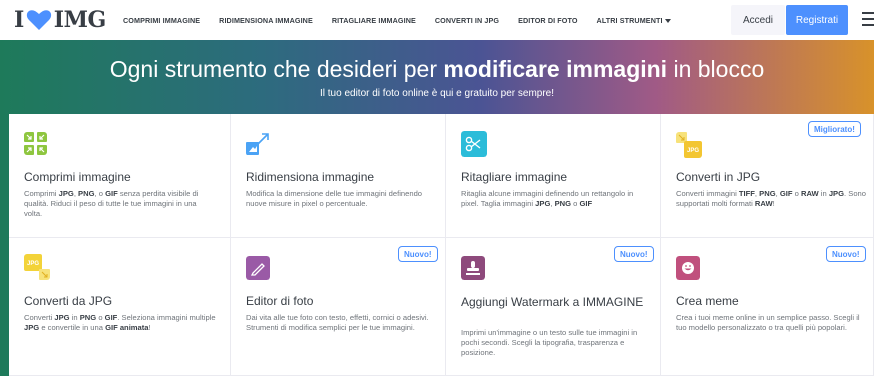  I want to click on nav-altri-label: ALTRI STRUMENTI, so click(629, 20).